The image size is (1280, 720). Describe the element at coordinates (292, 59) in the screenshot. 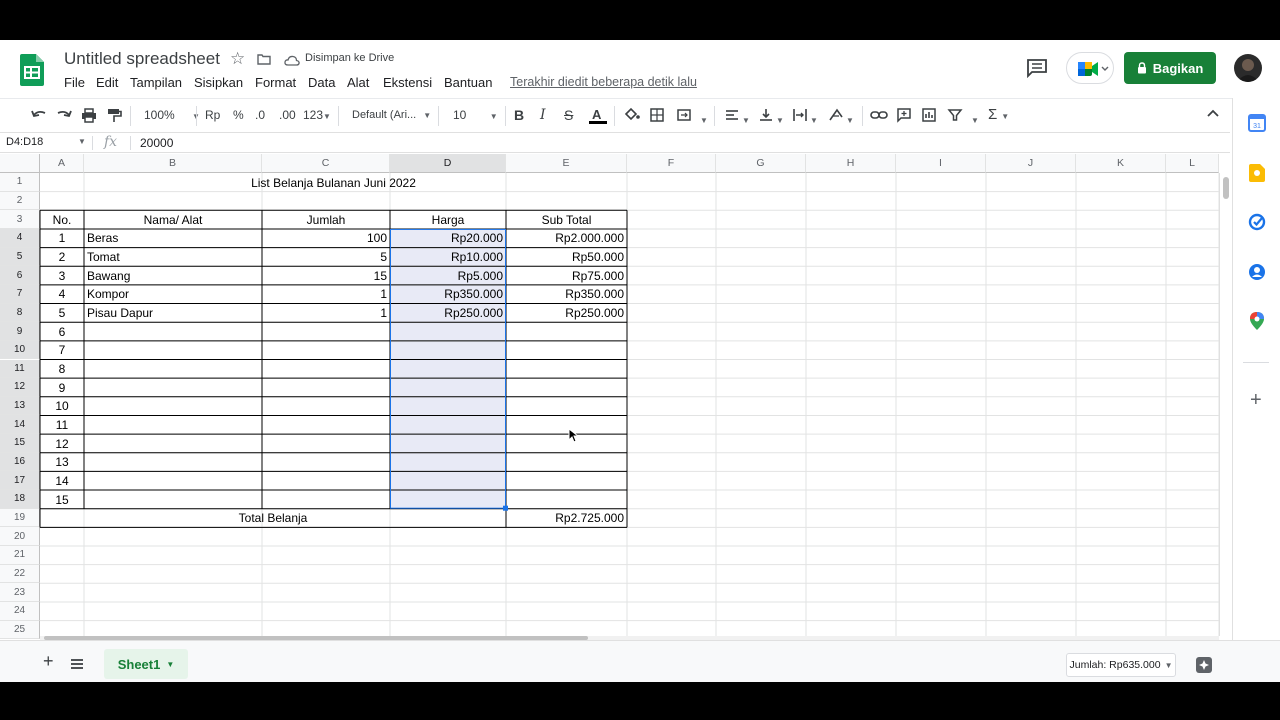

I see `cloud-saved-icon` at that location.